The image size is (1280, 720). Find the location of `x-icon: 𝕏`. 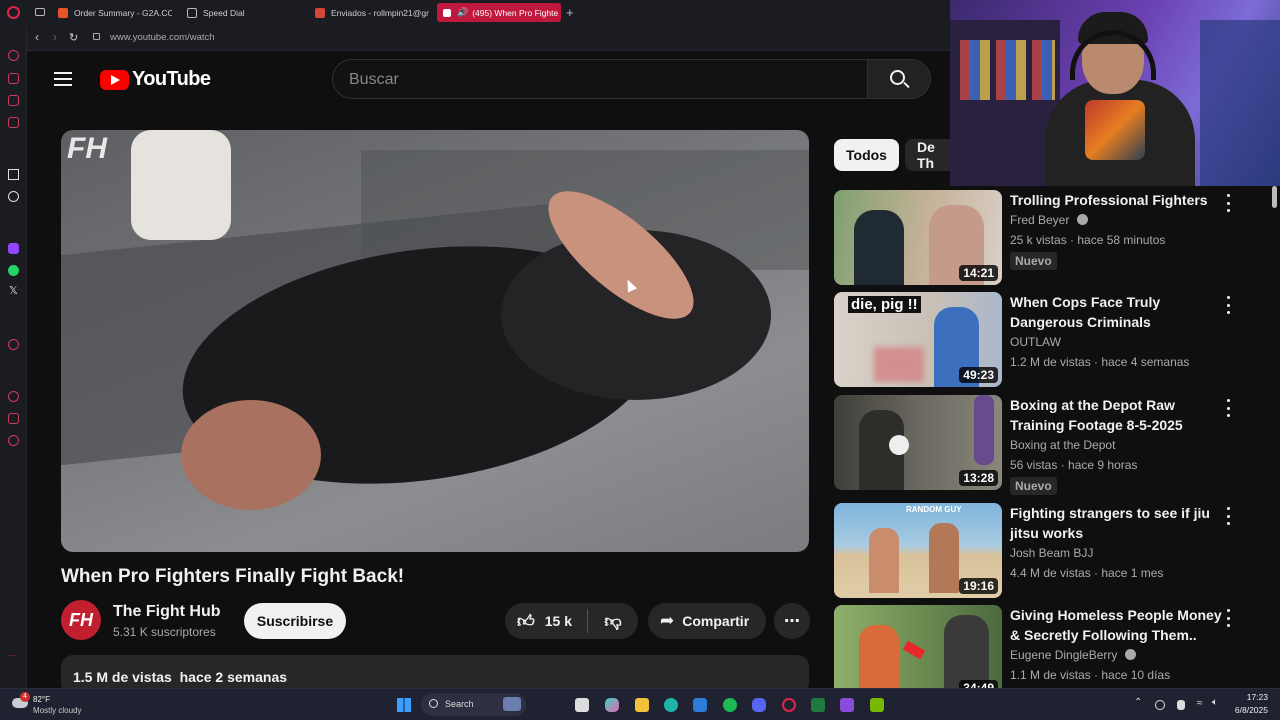

x-icon: 𝕏 is located at coordinates (13, 290).